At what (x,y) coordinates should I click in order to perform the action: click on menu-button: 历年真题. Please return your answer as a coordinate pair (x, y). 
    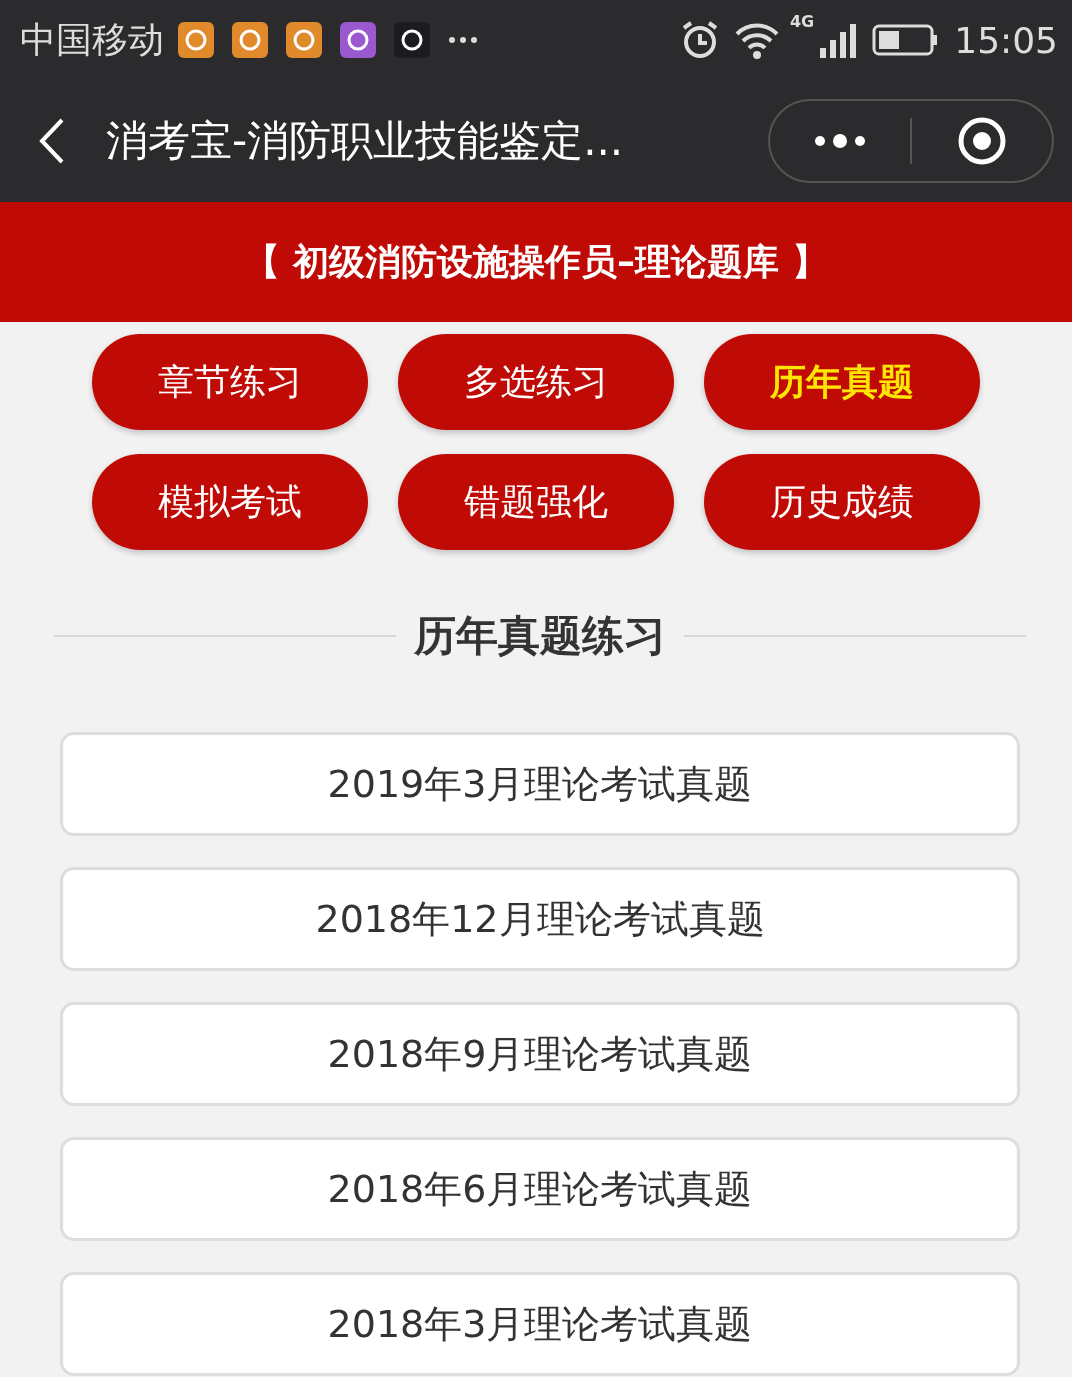
    Looking at the image, I should click on (842, 382).